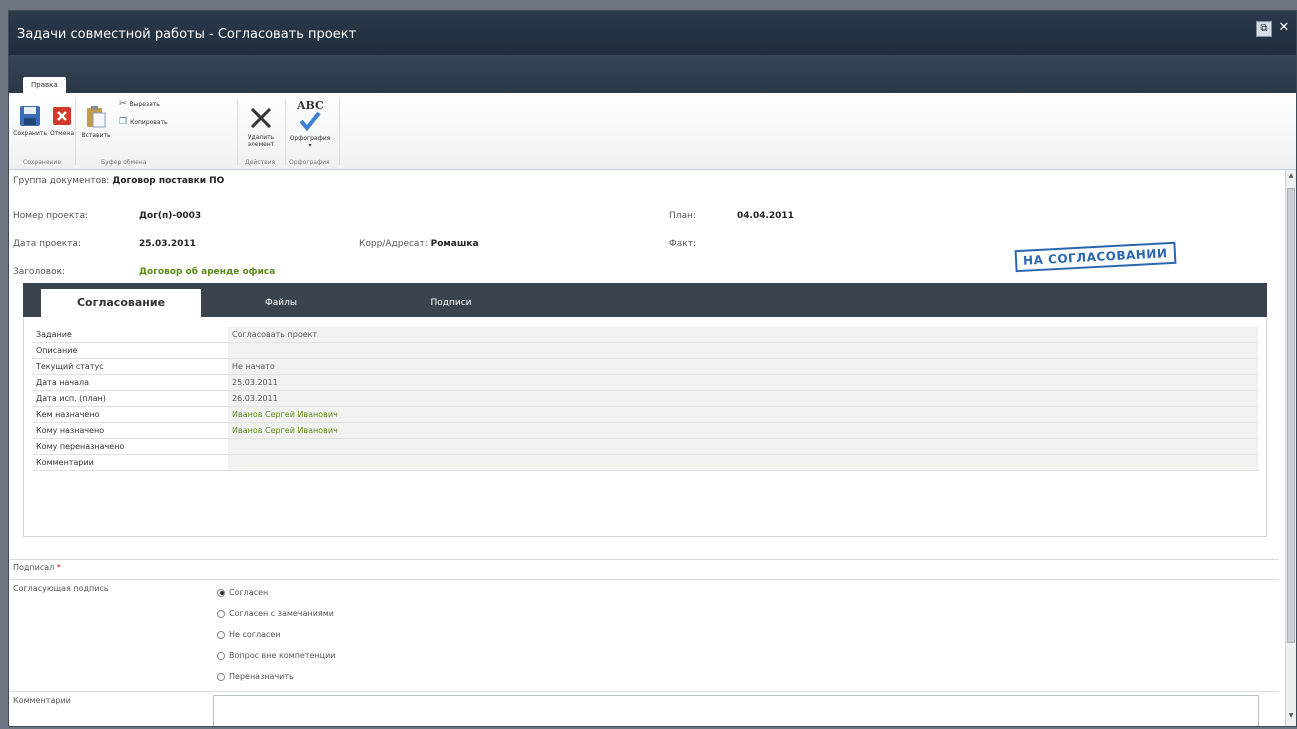  I want to click on tabs-bar: Согласование Файлы Подписи, so click(645, 300).